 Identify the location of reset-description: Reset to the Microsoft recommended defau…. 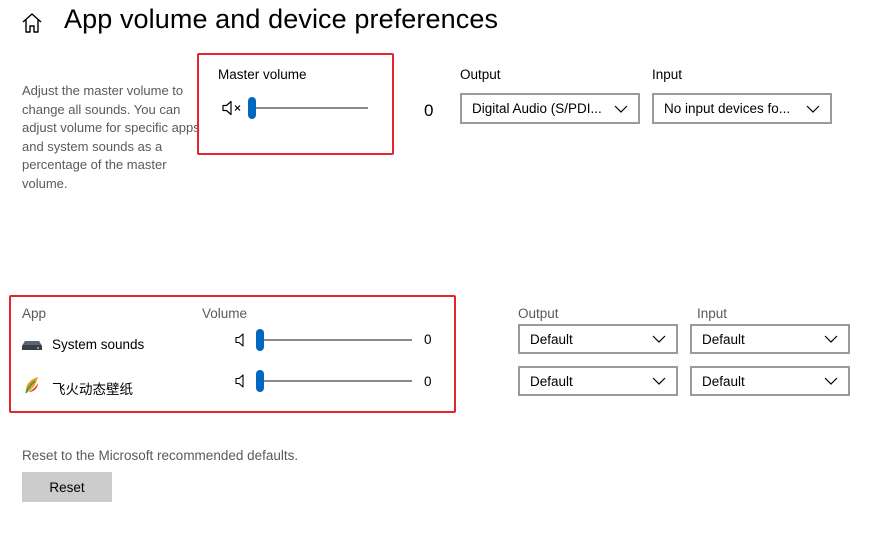
(160, 455).